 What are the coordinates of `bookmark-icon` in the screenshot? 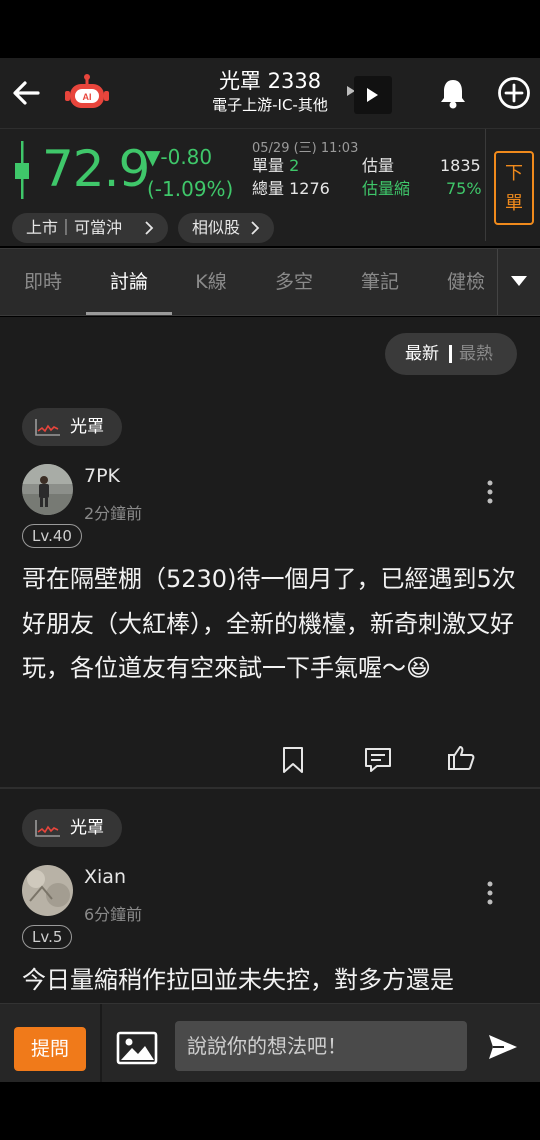 It's located at (293, 760).